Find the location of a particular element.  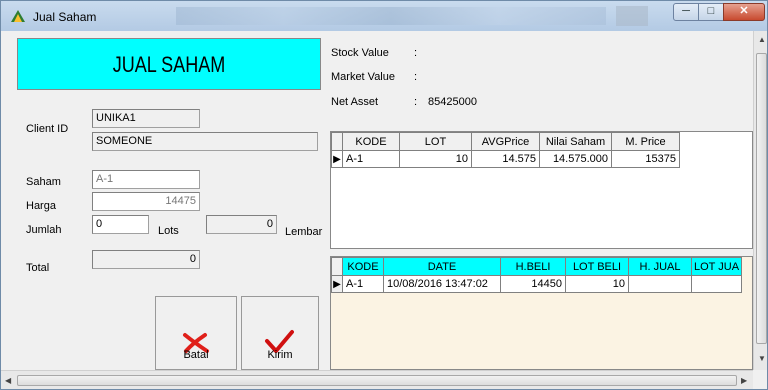

cell-lot-jual is located at coordinates (716, 284).